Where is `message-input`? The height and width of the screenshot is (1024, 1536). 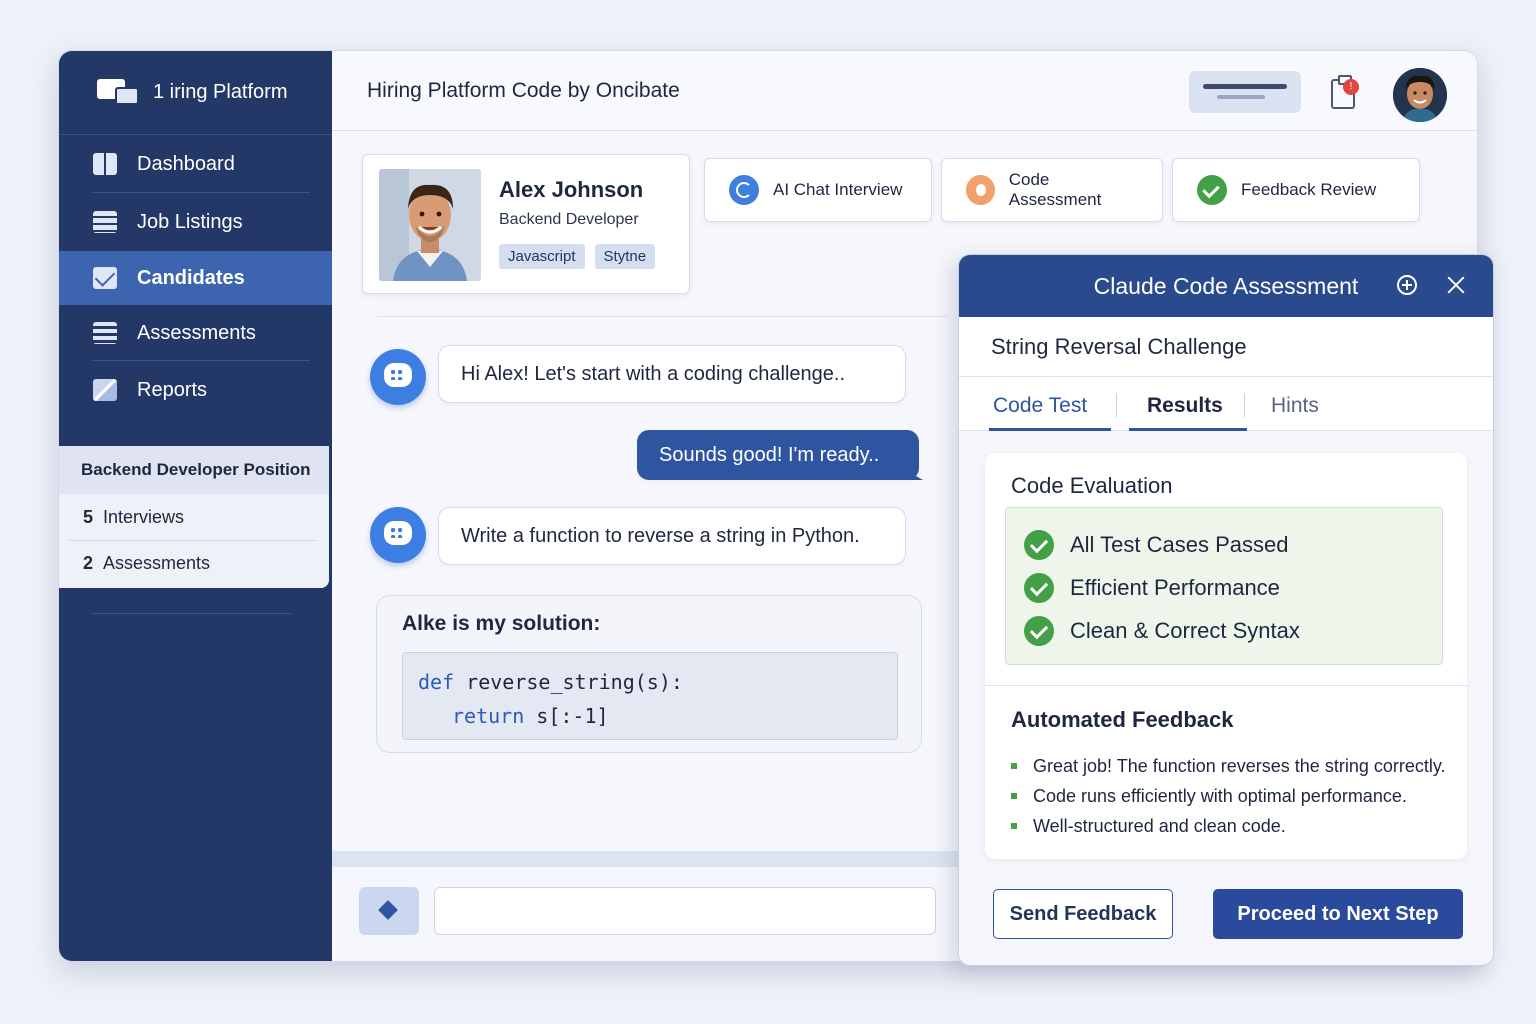 message-input is located at coordinates (685, 911).